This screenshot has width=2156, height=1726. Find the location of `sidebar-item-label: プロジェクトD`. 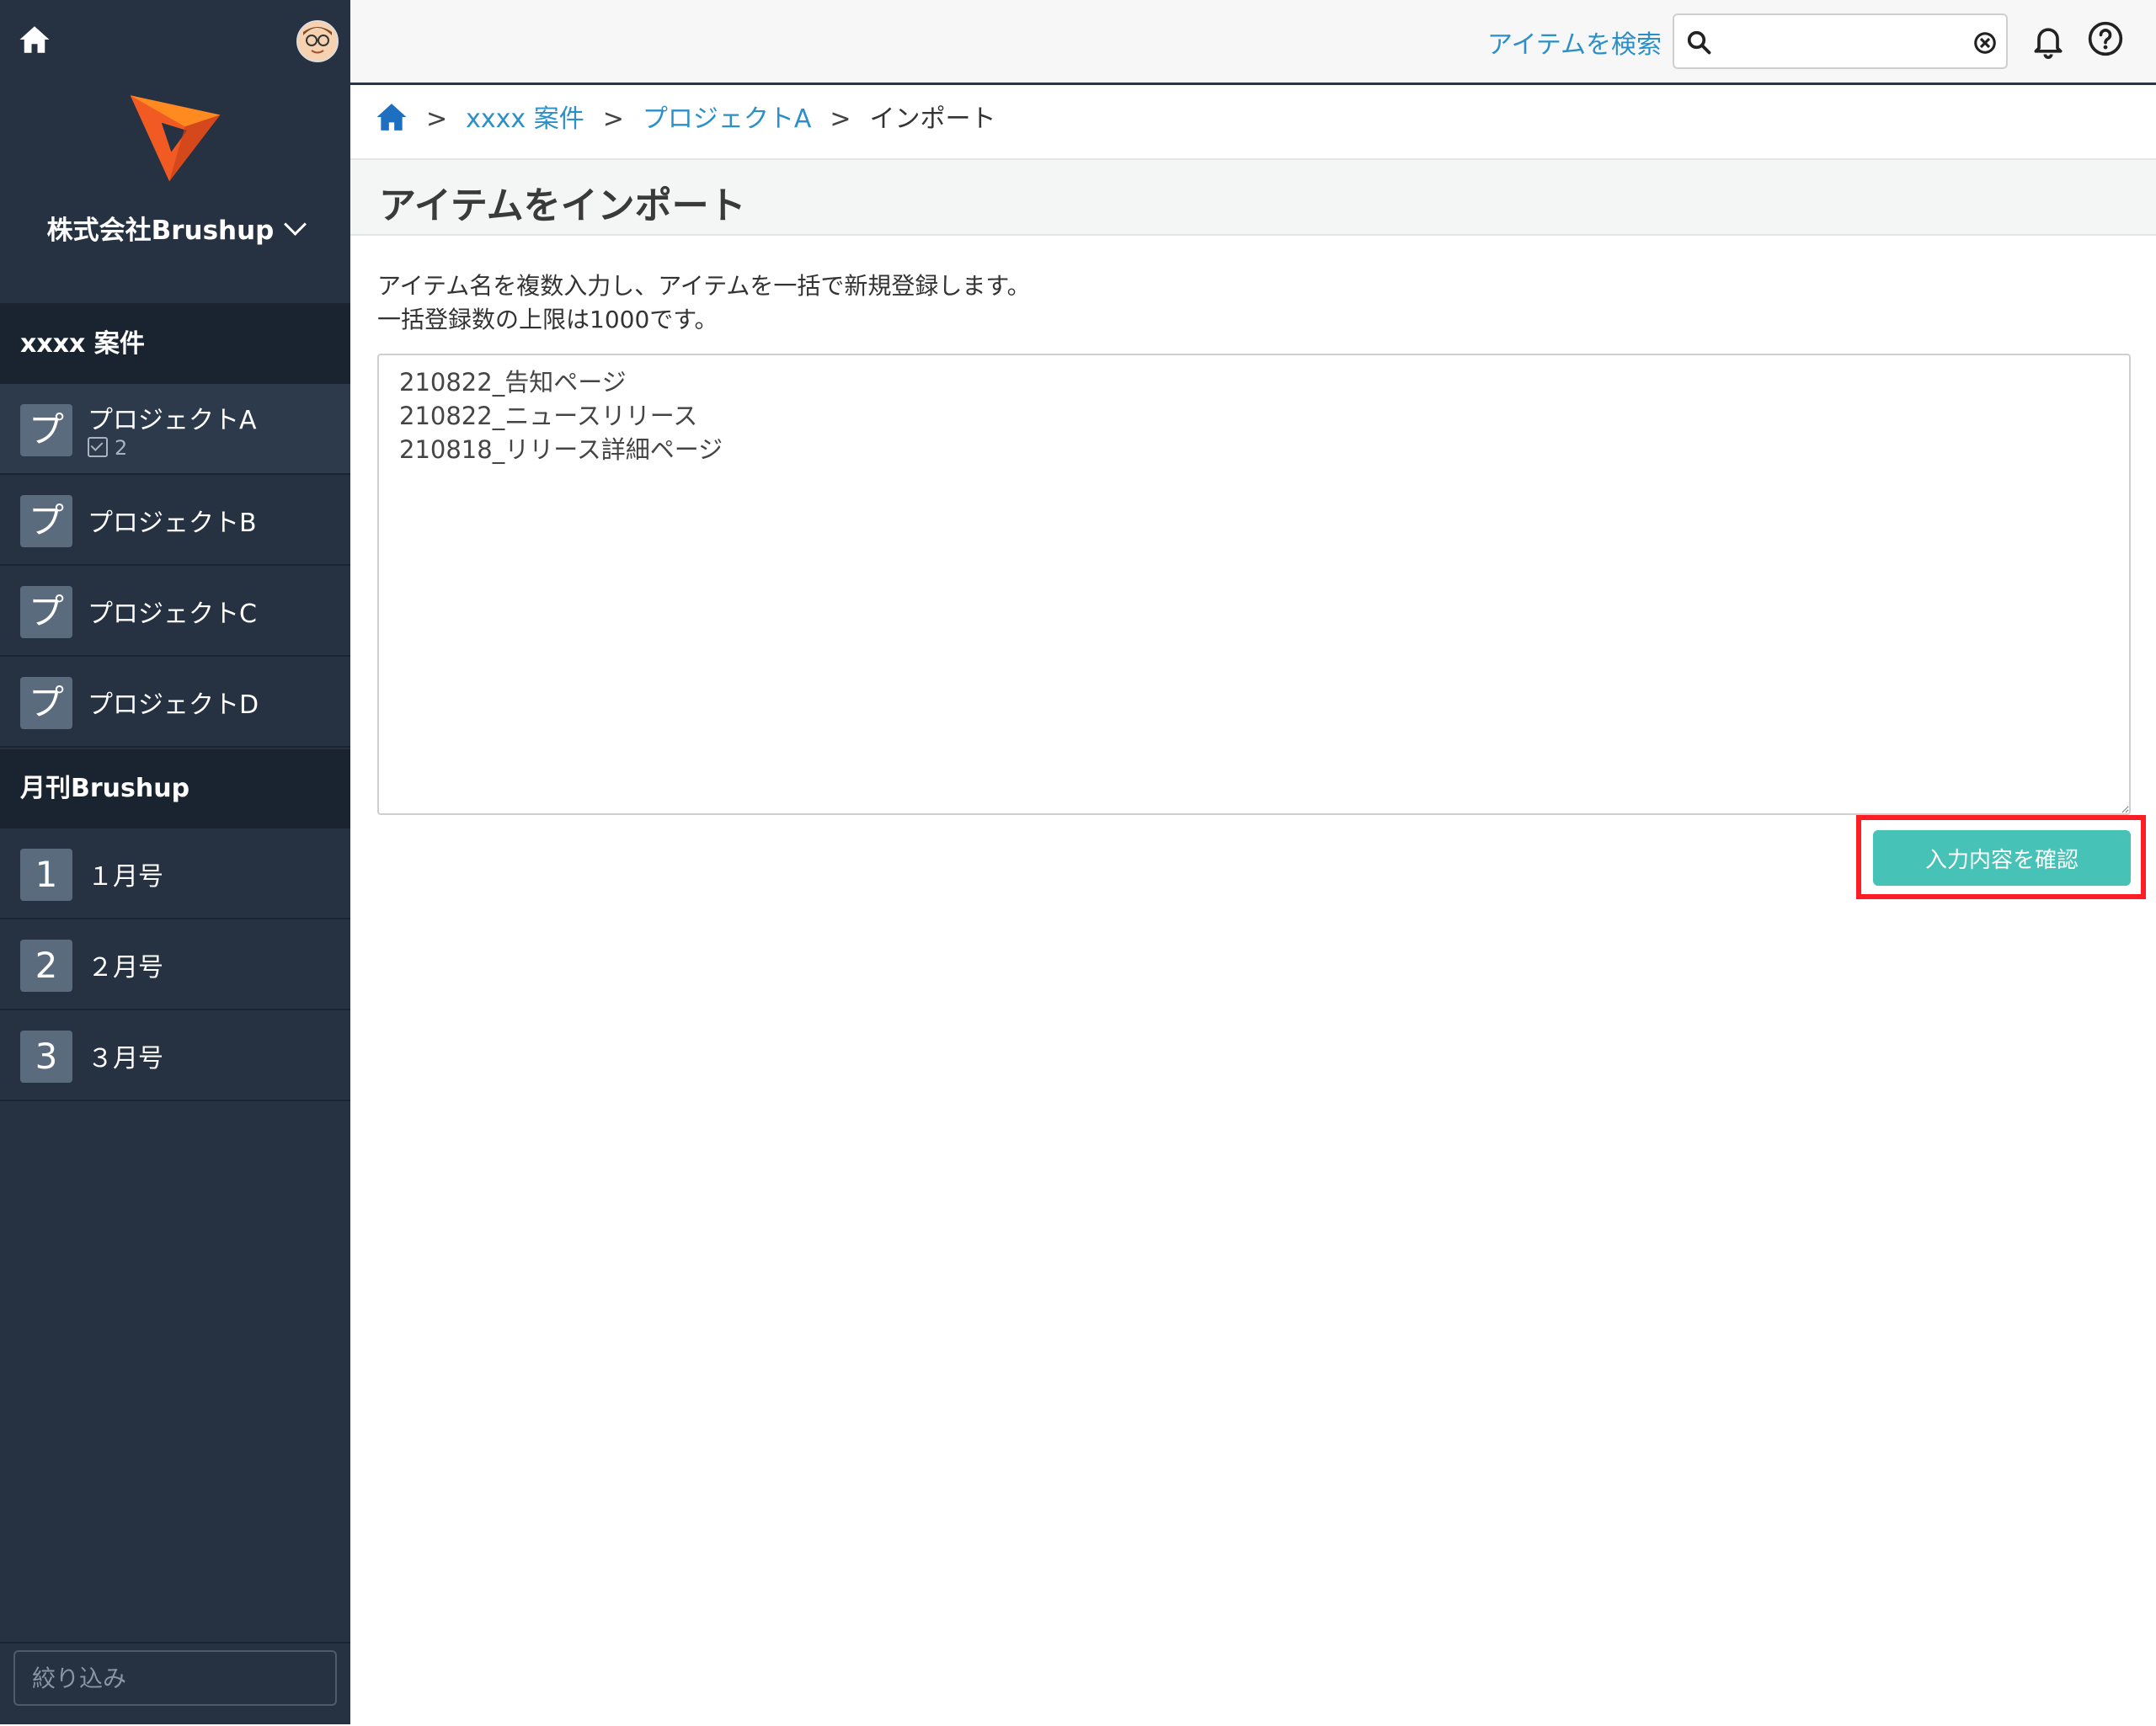

sidebar-item-label: プロジェクトD is located at coordinates (173, 705).